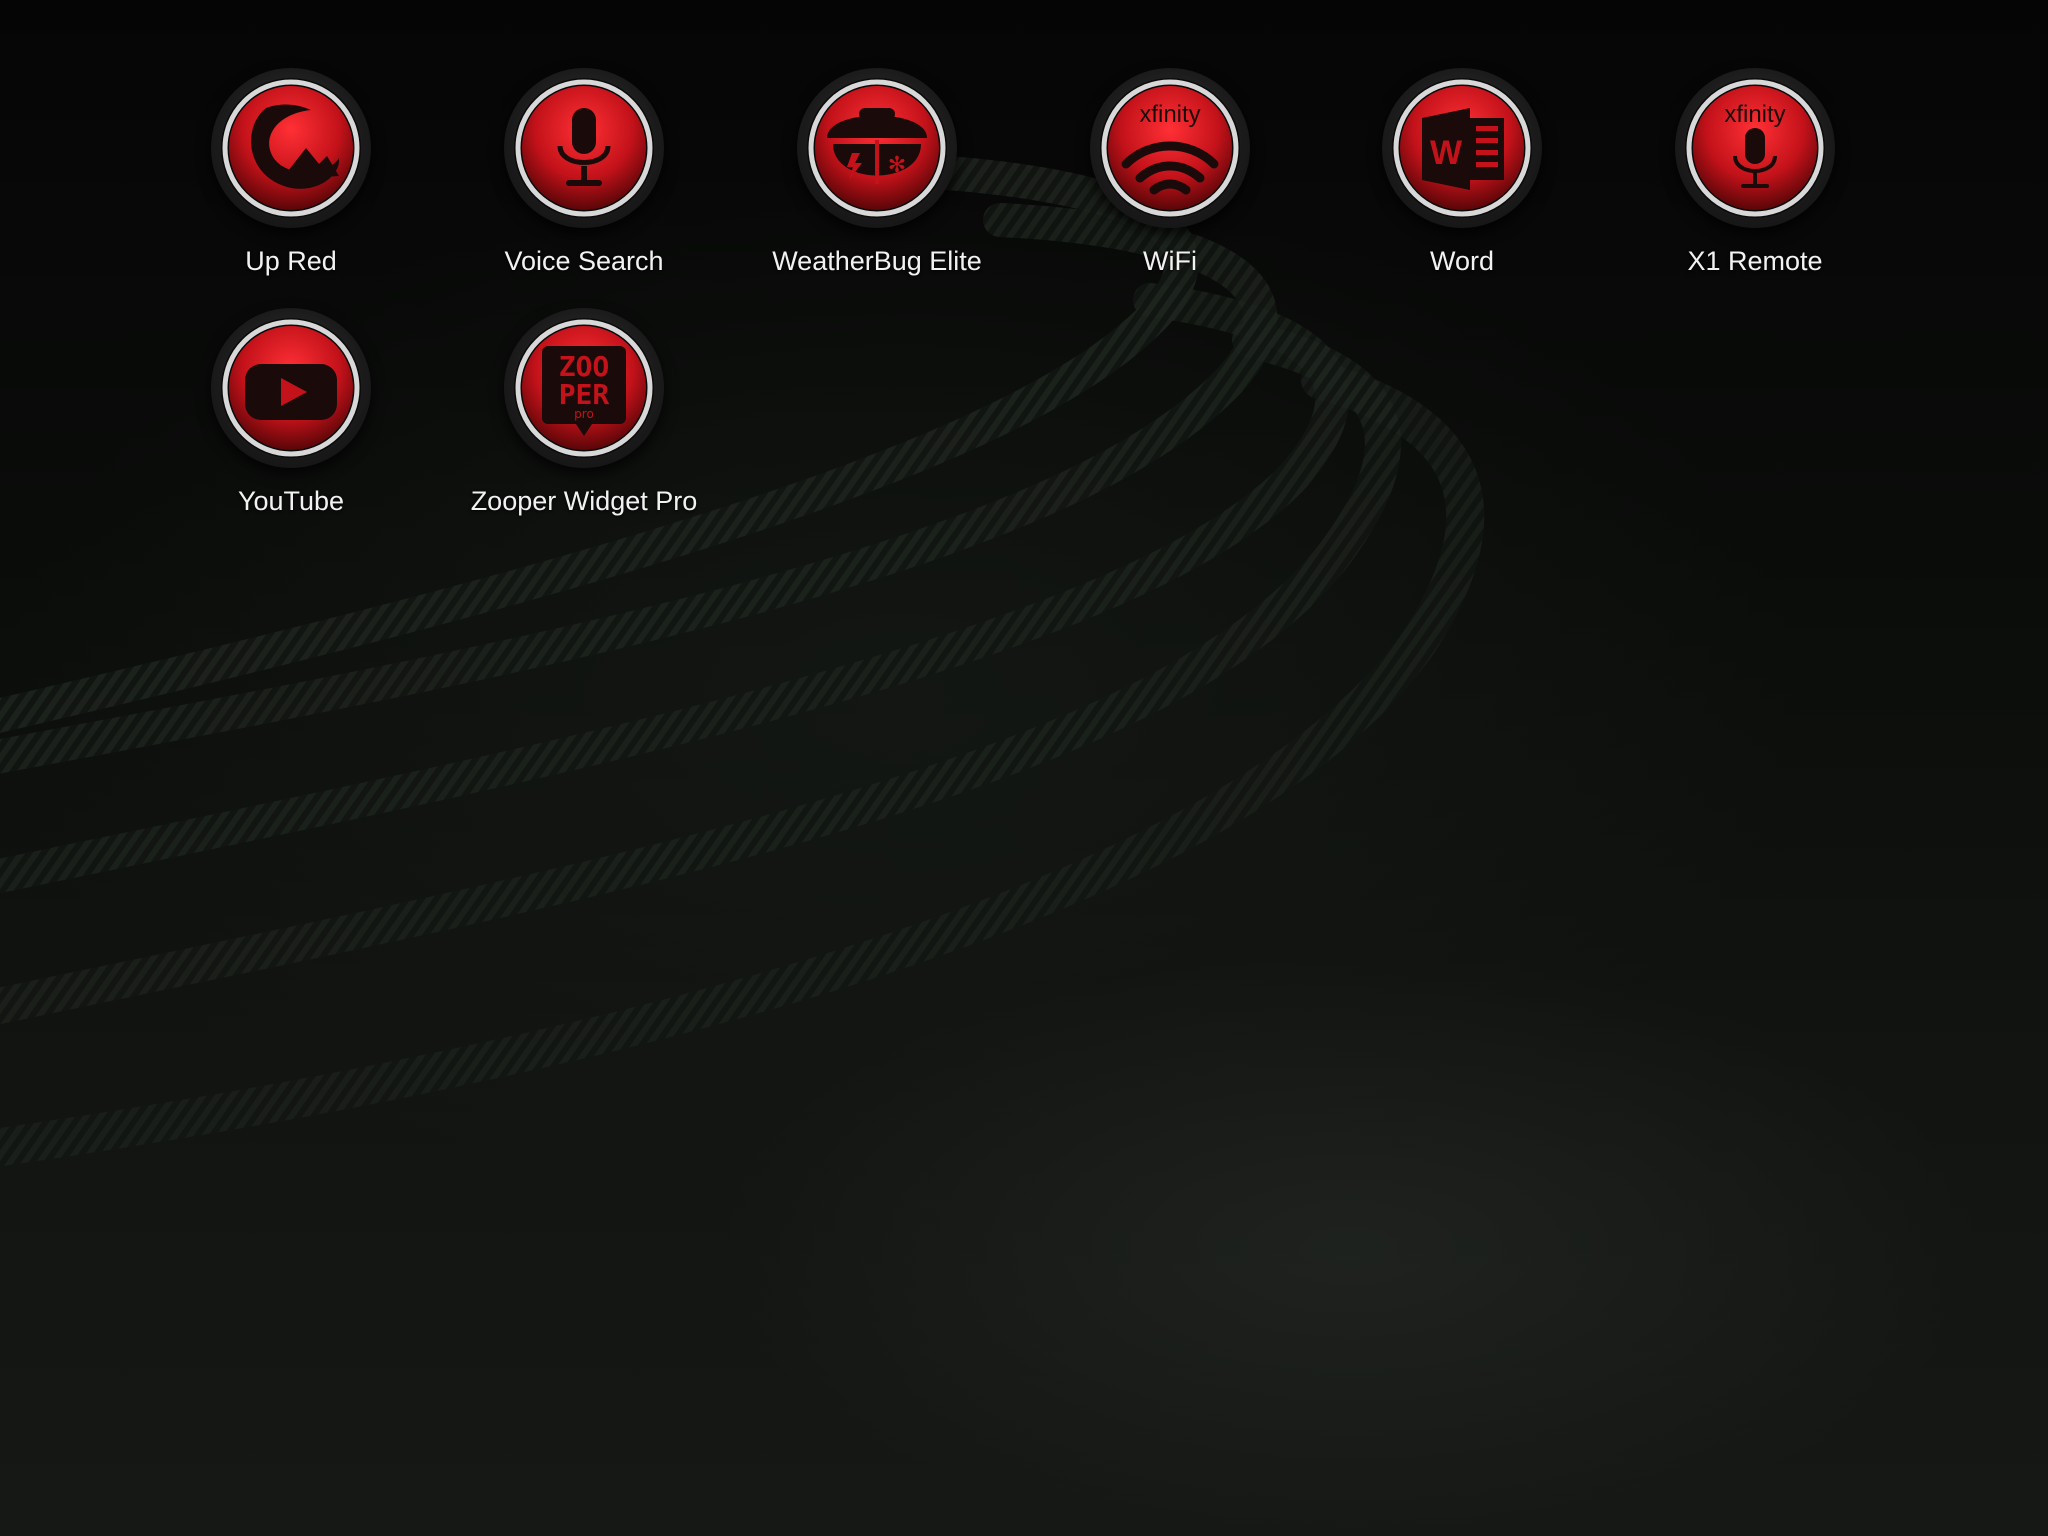 Image resolution: width=2048 pixels, height=1536 pixels. I want to click on app-icon: ✻, so click(877, 148).